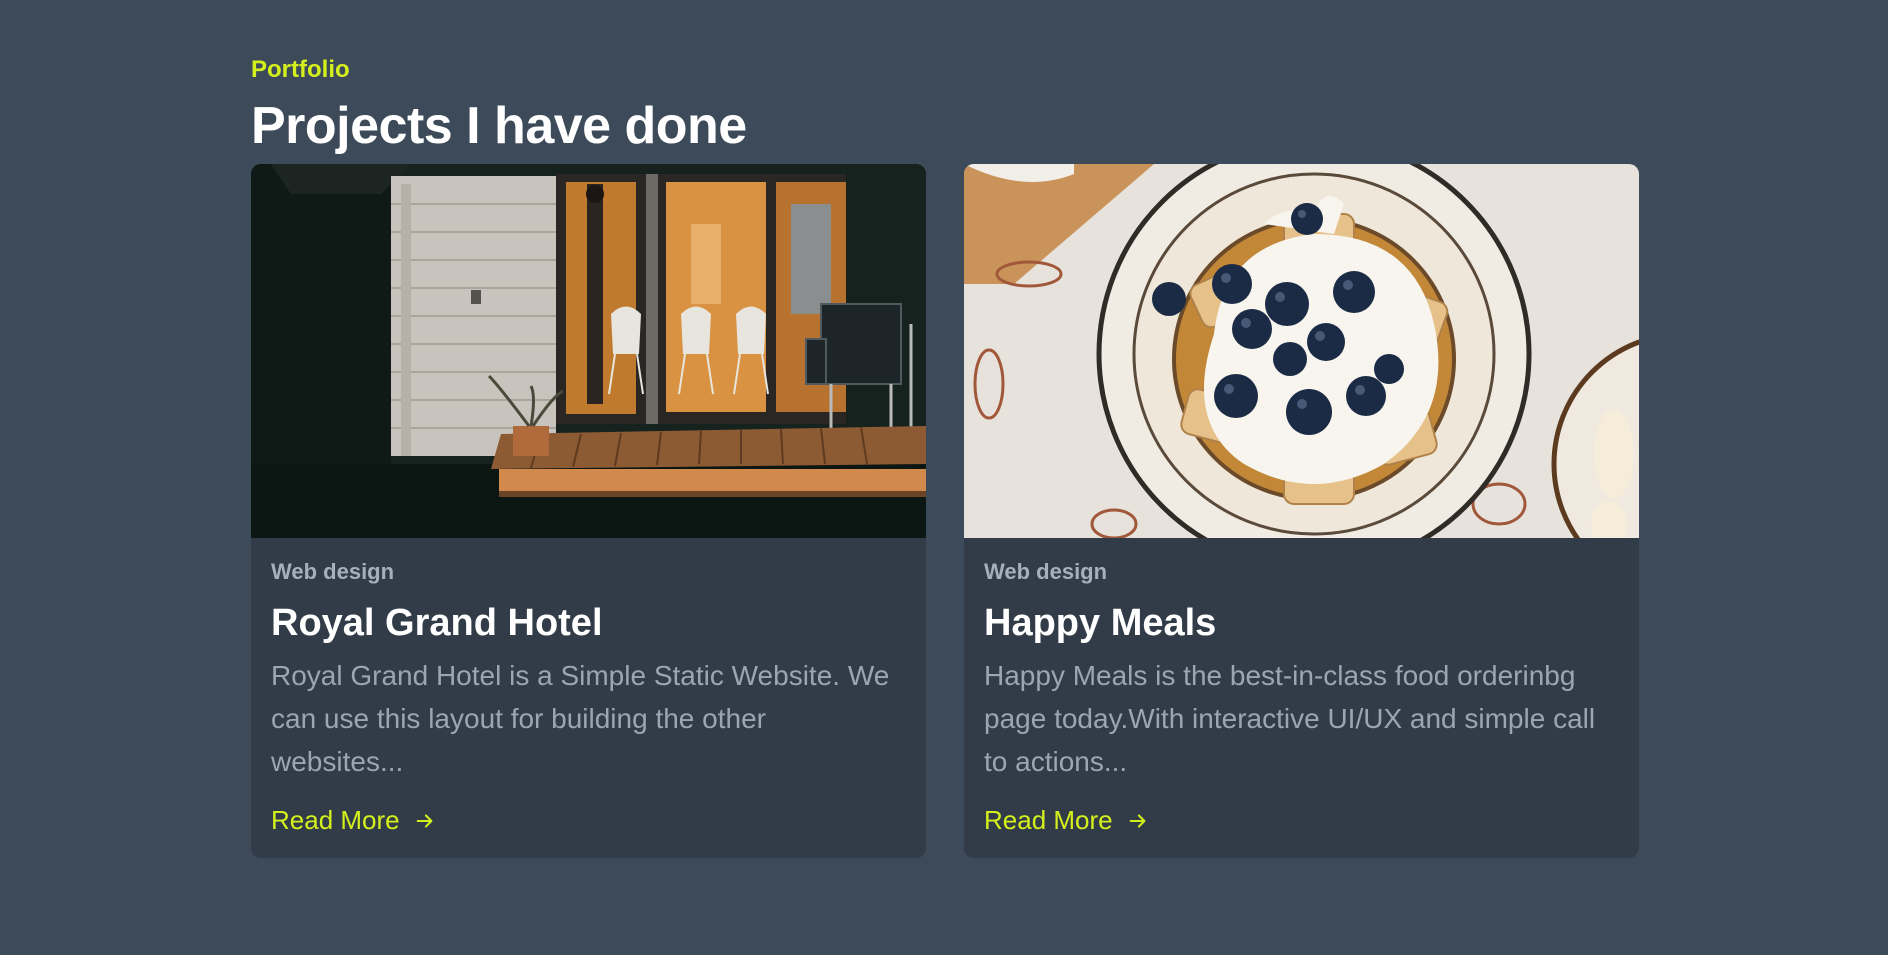  I want to click on section-heading: Projects I have done, so click(499, 126).